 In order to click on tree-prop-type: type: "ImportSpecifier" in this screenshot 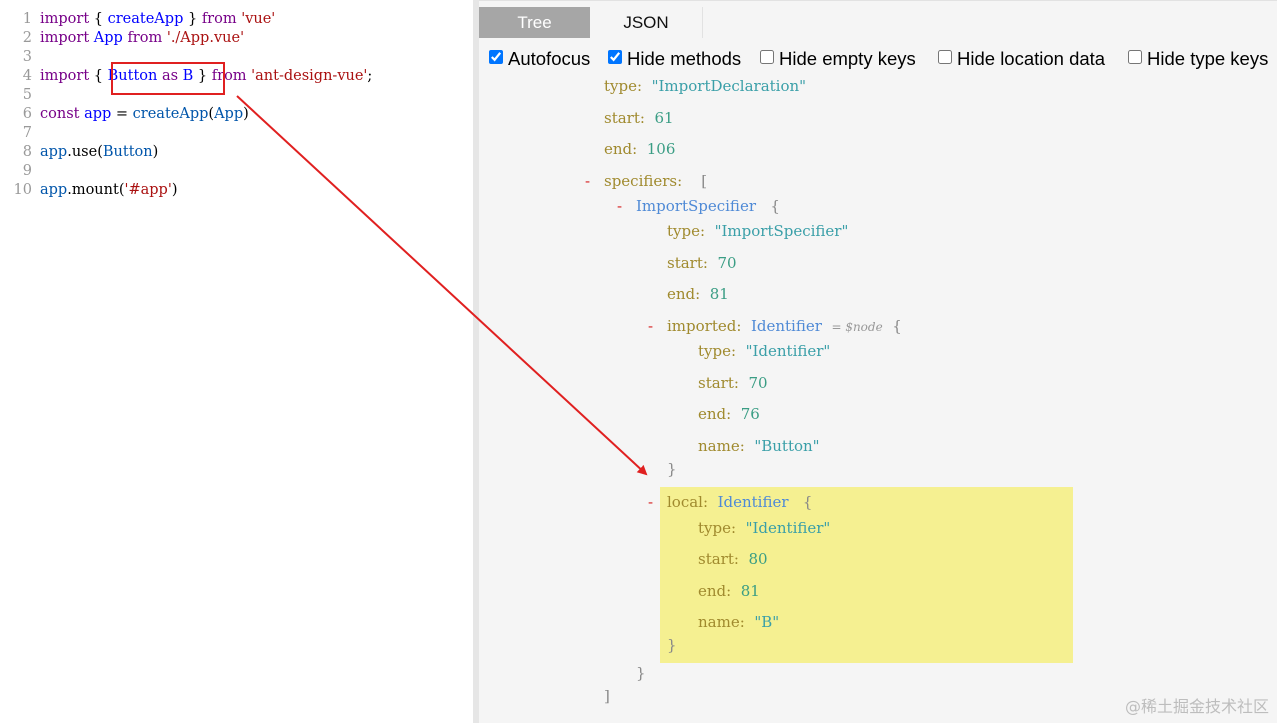, I will do `click(758, 231)`.